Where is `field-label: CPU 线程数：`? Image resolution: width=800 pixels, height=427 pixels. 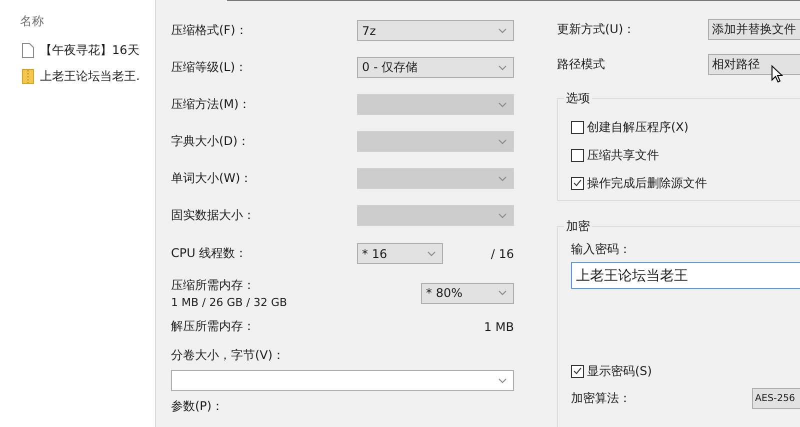
field-label: CPU 线程数： is located at coordinates (209, 253).